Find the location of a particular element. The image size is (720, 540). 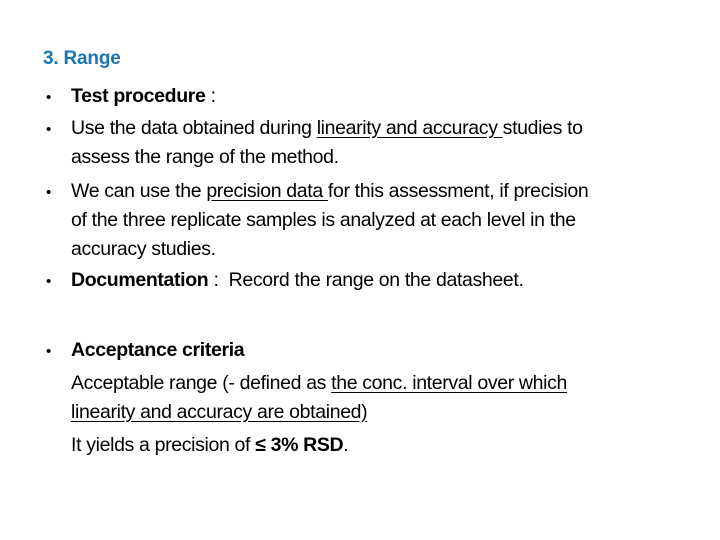

text-segment: for this assessment, if precision is located at coordinates (458, 191).